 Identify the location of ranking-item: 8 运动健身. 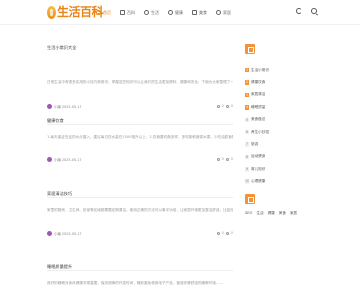
(257, 157).